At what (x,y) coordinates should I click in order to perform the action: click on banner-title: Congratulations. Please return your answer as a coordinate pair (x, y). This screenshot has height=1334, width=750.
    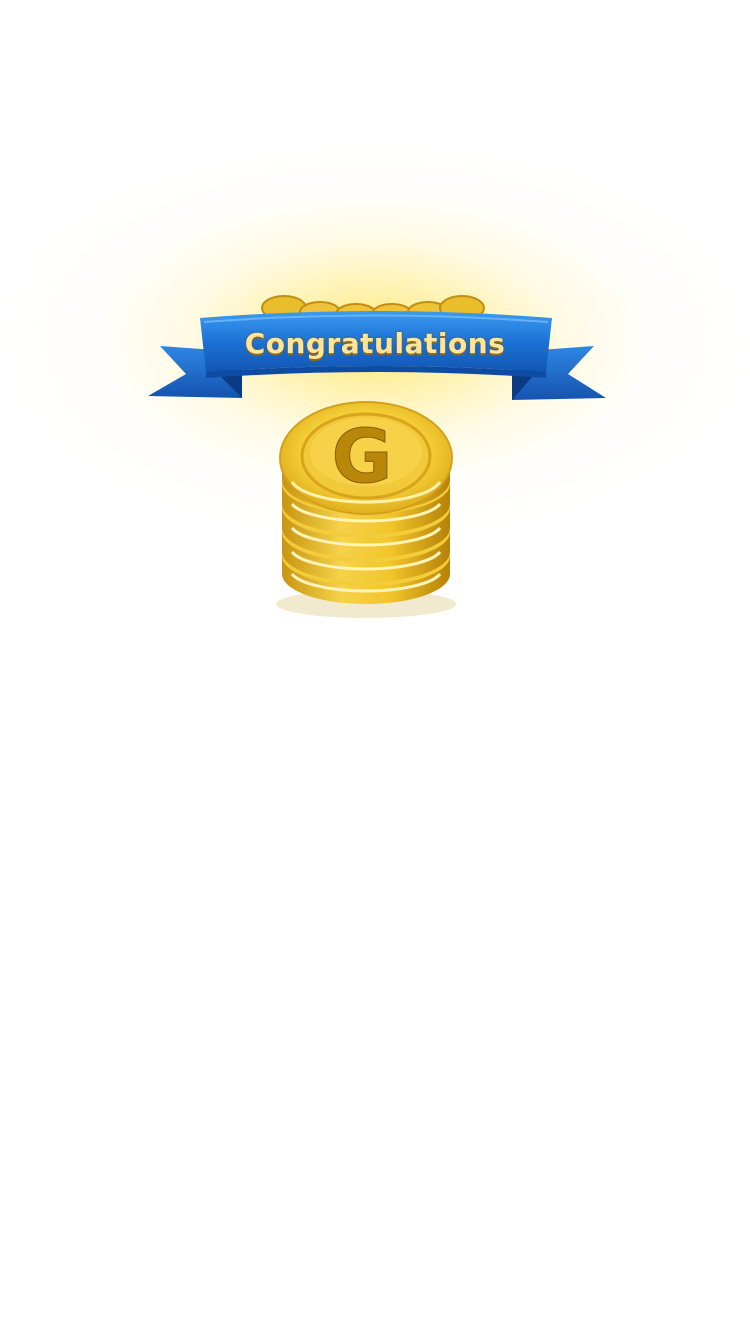
    Looking at the image, I should click on (375, 343).